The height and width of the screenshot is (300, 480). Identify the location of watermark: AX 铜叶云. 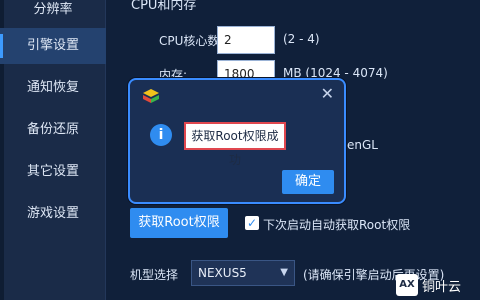
(436, 285).